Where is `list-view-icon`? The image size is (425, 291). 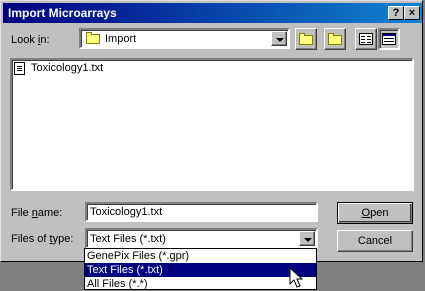
list-view-icon is located at coordinates (366, 39).